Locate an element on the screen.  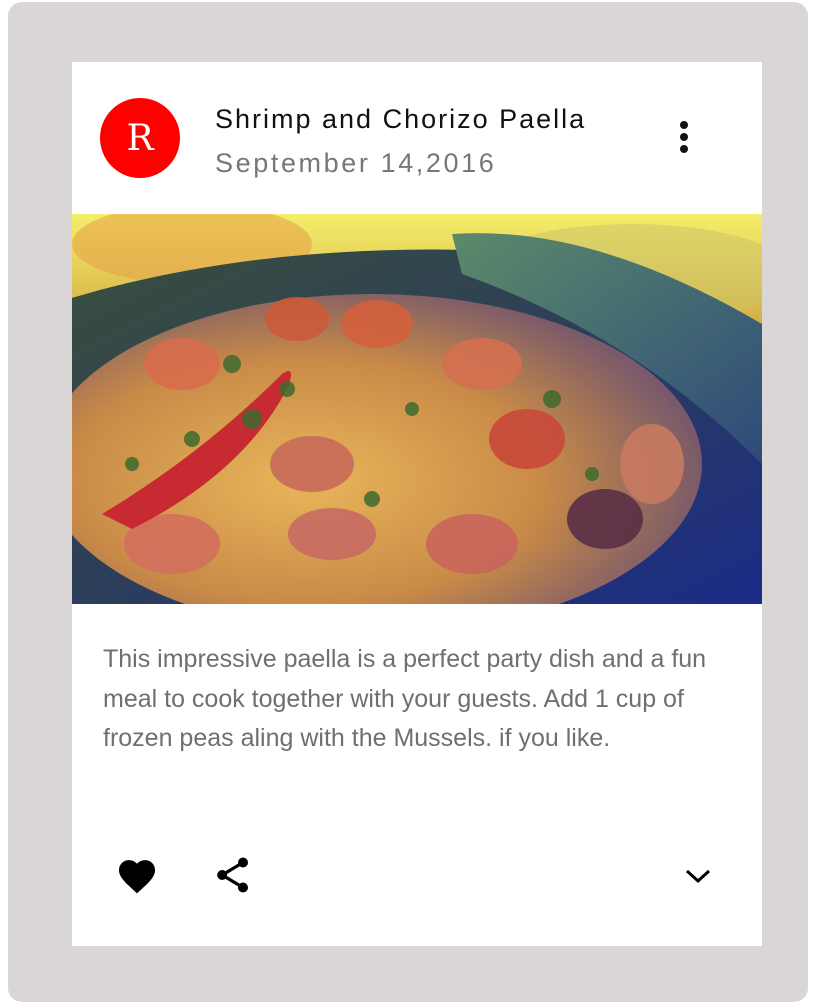
share-icon is located at coordinates (232, 875).